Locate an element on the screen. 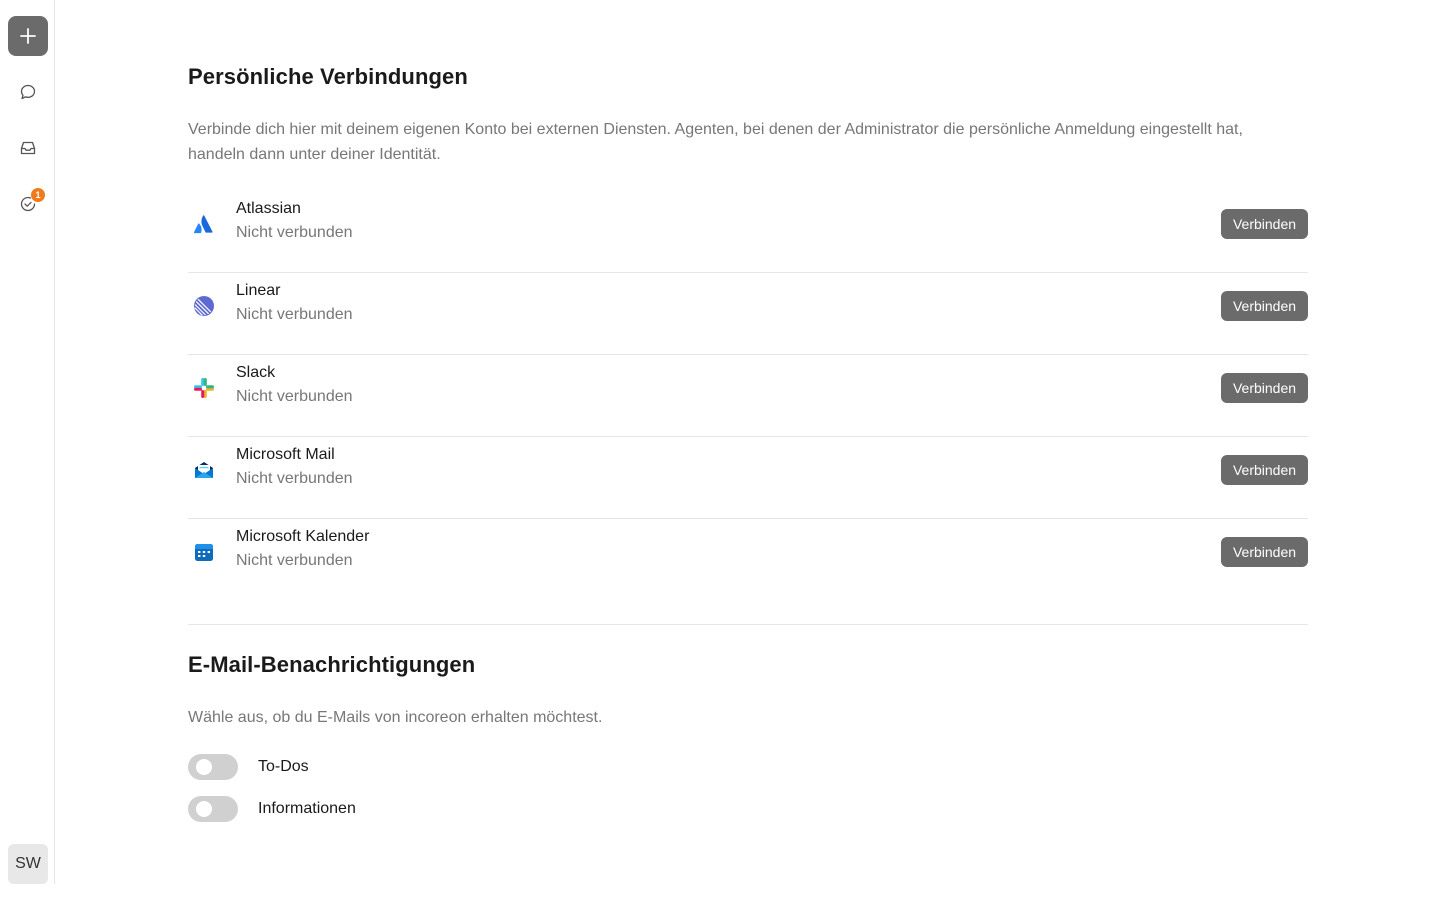 The image size is (1440, 900). microsoft-mail-logo-icon is located at coordinates (204, 470).